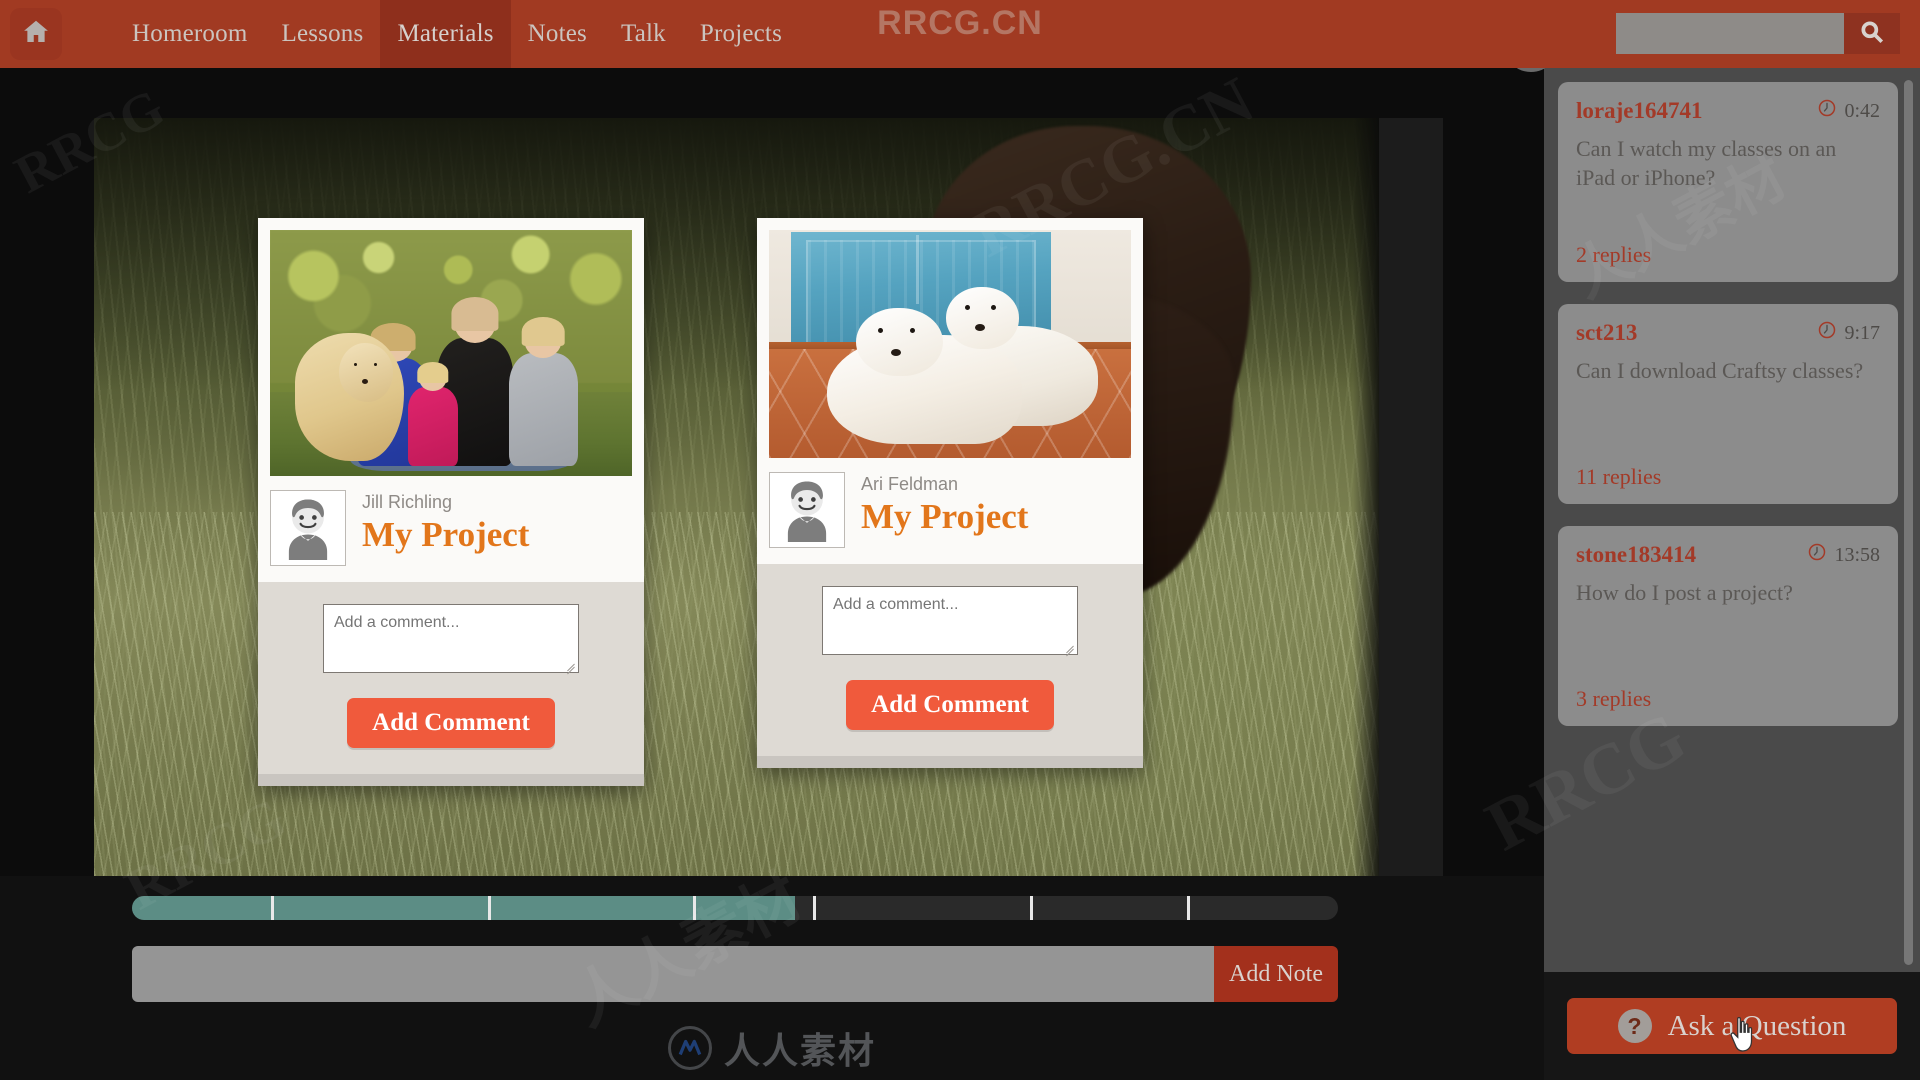  What do you see at coordinates (960, 23) in the screenshot?
I see `site-brand-watermark: RRCG.CN` at bounding box center [960, 23].